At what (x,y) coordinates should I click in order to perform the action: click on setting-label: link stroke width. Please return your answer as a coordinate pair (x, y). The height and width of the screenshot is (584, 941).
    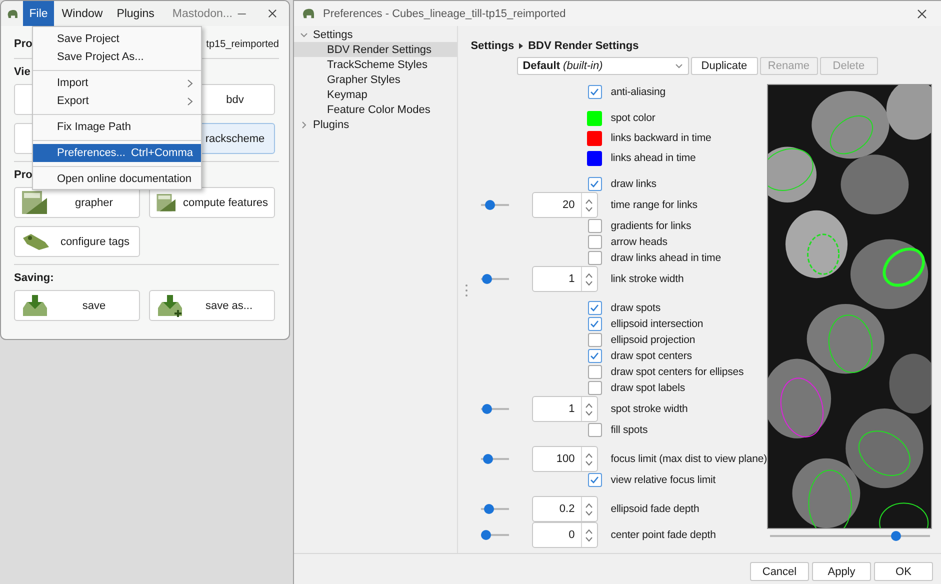
    Looking at the image, I should click on (647, 279).